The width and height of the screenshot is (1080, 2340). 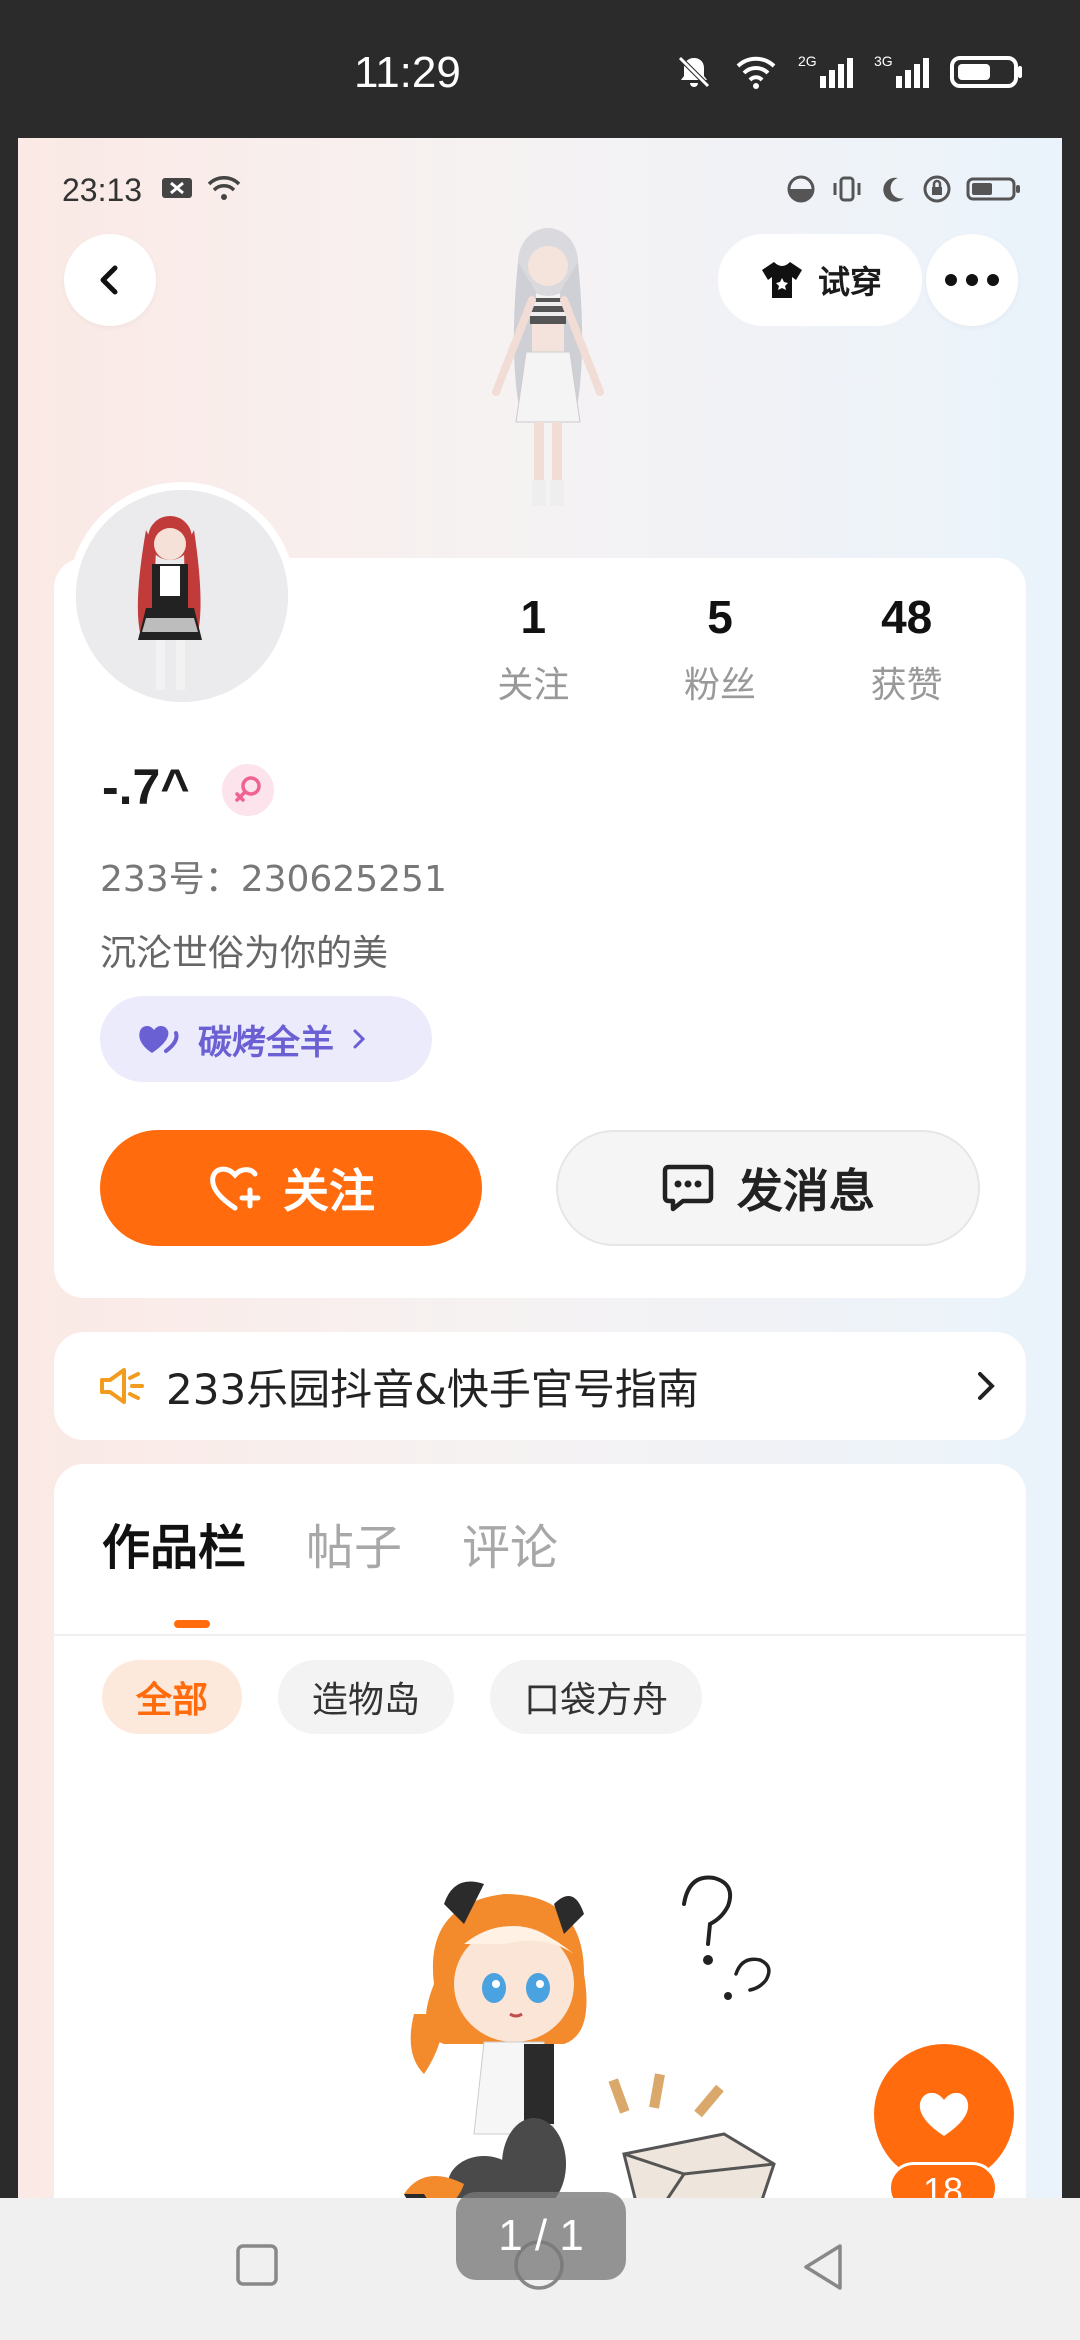 I want to click on stat-likes-label: 获赞, so click(x=906, y=685).